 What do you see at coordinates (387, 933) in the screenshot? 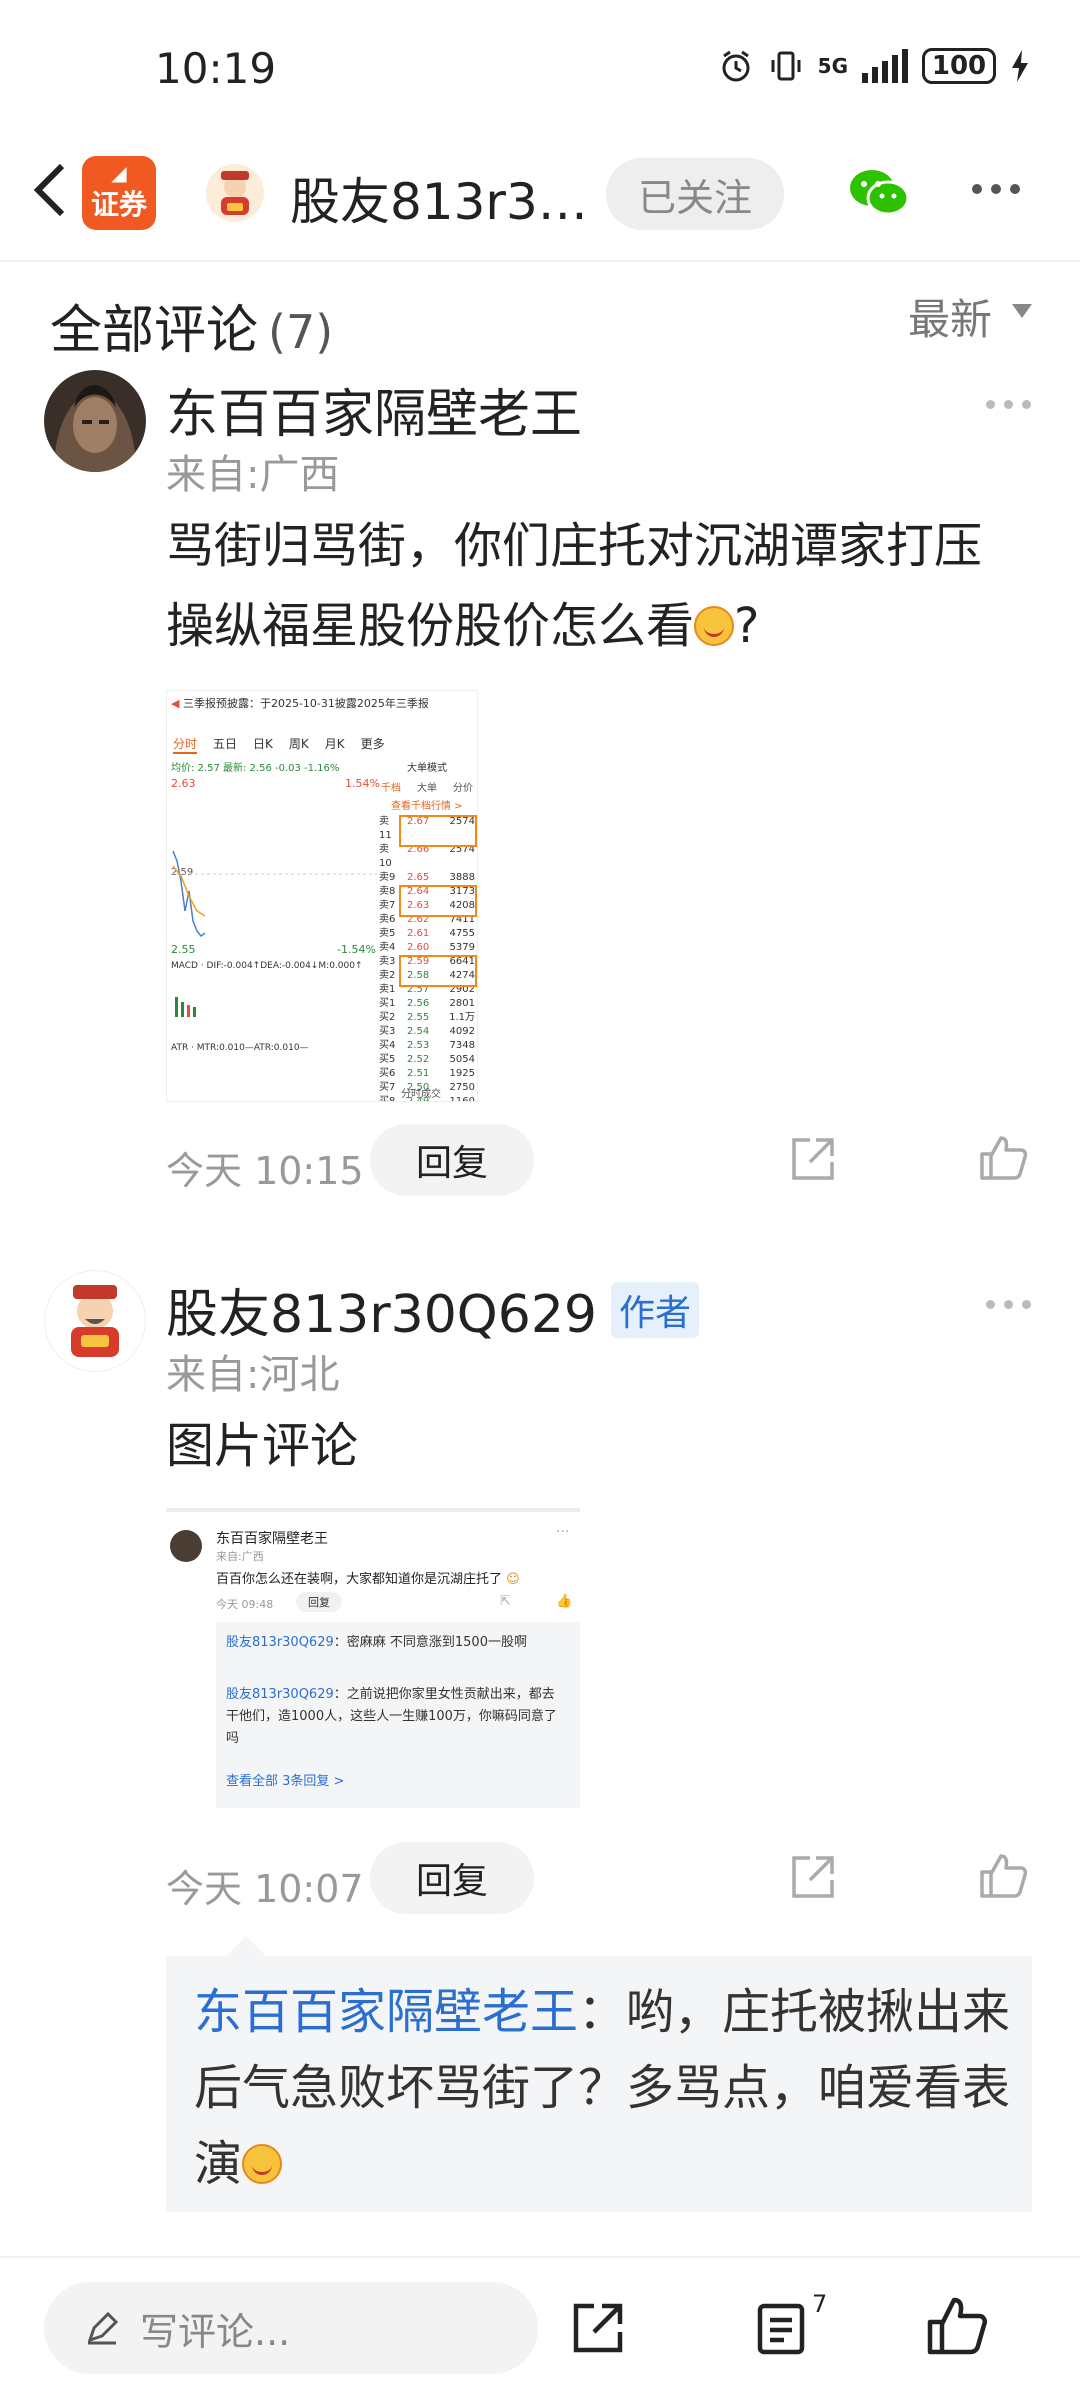
I see `order-book-label: 卖5` at bounding box center [387, 933].